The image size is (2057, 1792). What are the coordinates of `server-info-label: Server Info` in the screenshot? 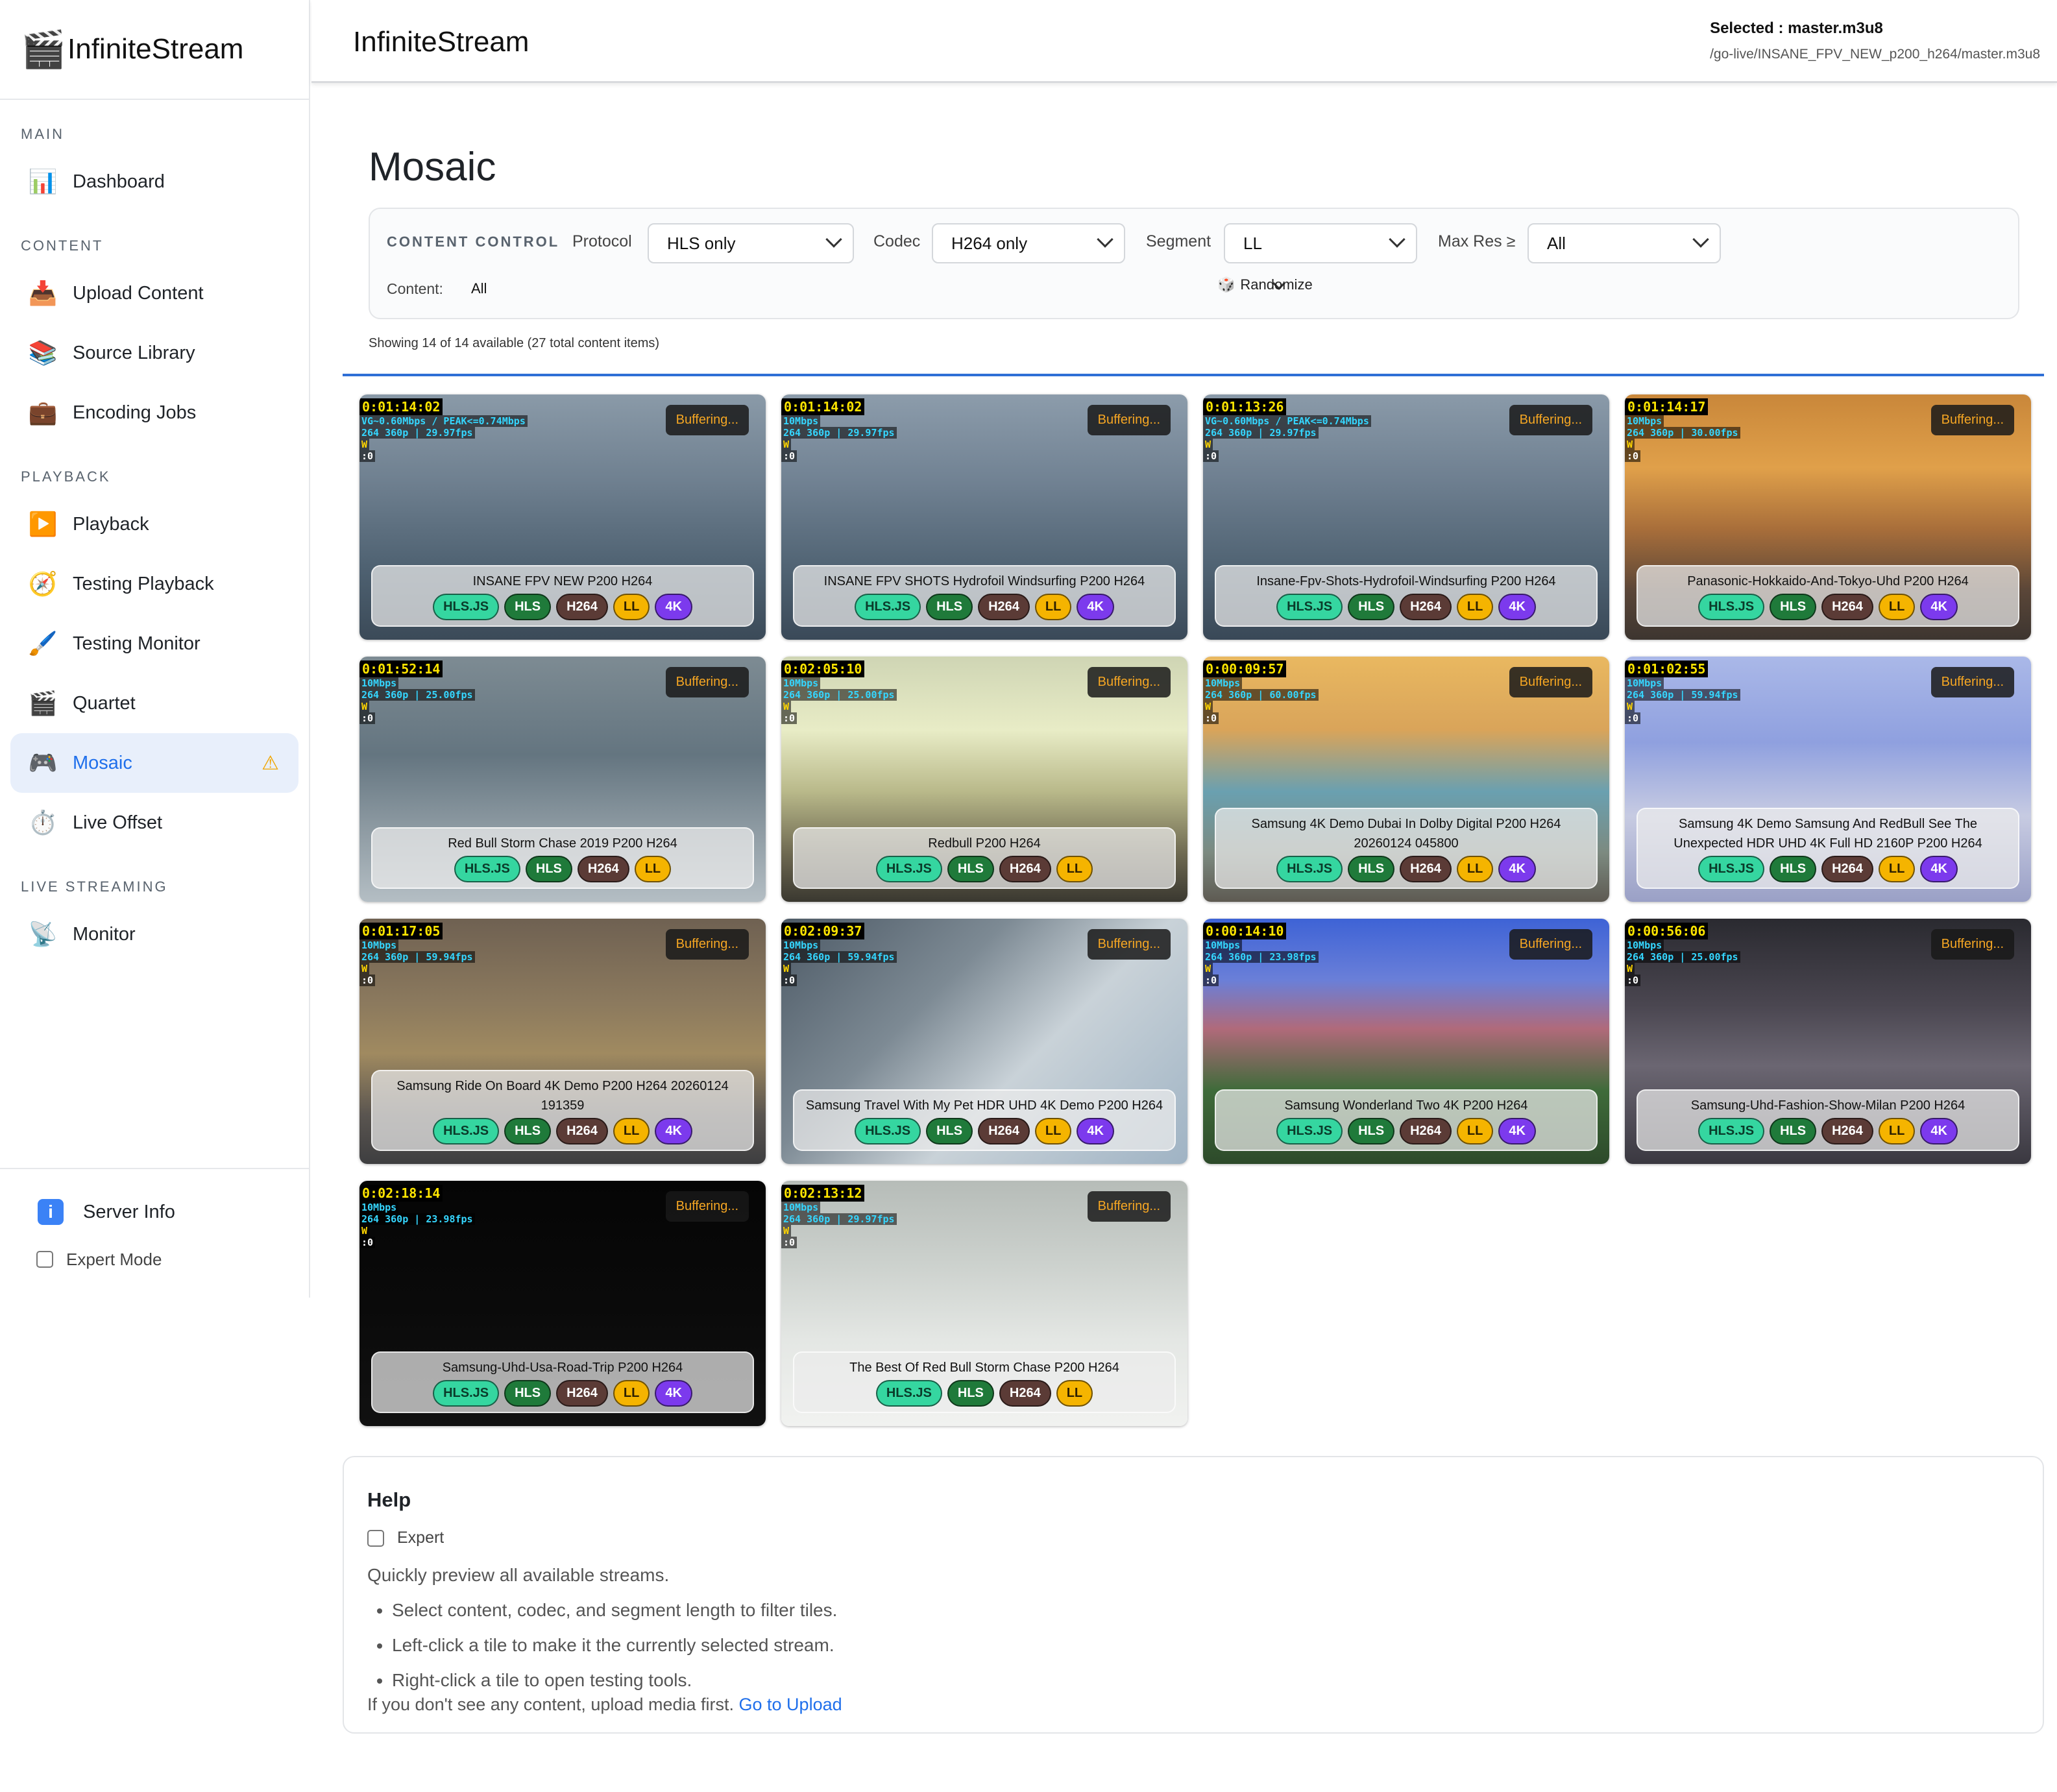 It's located at (129, 1211).